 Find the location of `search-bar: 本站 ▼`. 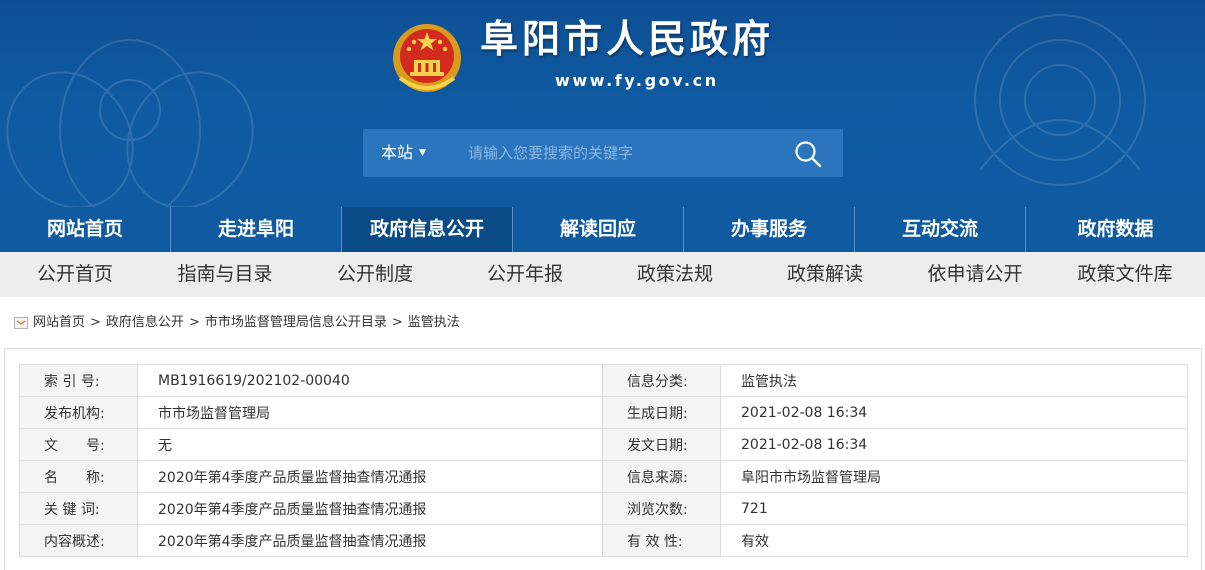

search-bar: 本站 ▼ is located at coordinates (603, 153).